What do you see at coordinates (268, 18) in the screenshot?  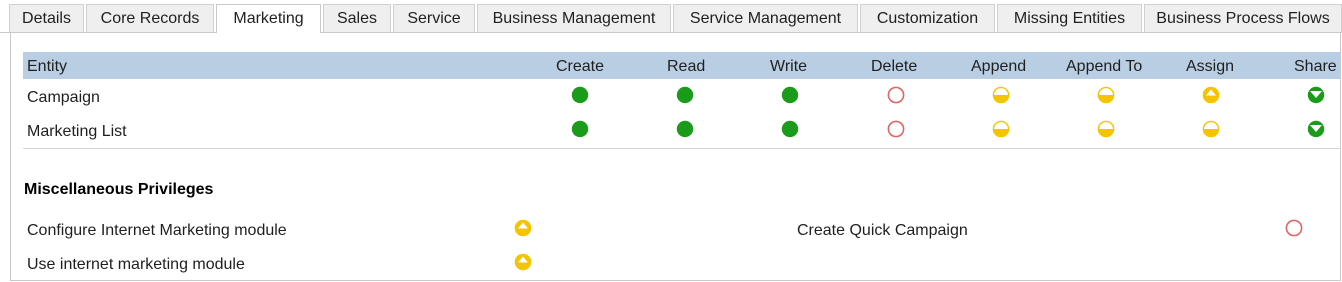 I see `tab-marketing: Marketing` at bounding box center [268, 18].